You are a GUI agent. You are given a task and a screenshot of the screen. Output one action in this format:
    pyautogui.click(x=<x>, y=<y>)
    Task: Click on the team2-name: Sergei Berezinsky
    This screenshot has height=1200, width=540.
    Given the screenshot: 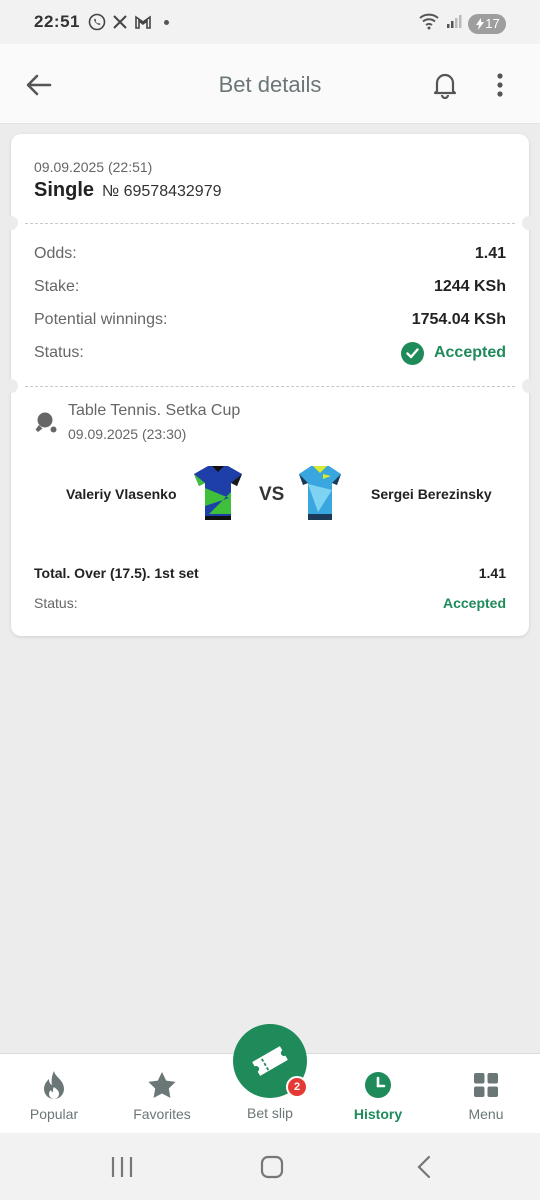 What is the action you would take?
    pyautogui.click(x=431, y=494)
    